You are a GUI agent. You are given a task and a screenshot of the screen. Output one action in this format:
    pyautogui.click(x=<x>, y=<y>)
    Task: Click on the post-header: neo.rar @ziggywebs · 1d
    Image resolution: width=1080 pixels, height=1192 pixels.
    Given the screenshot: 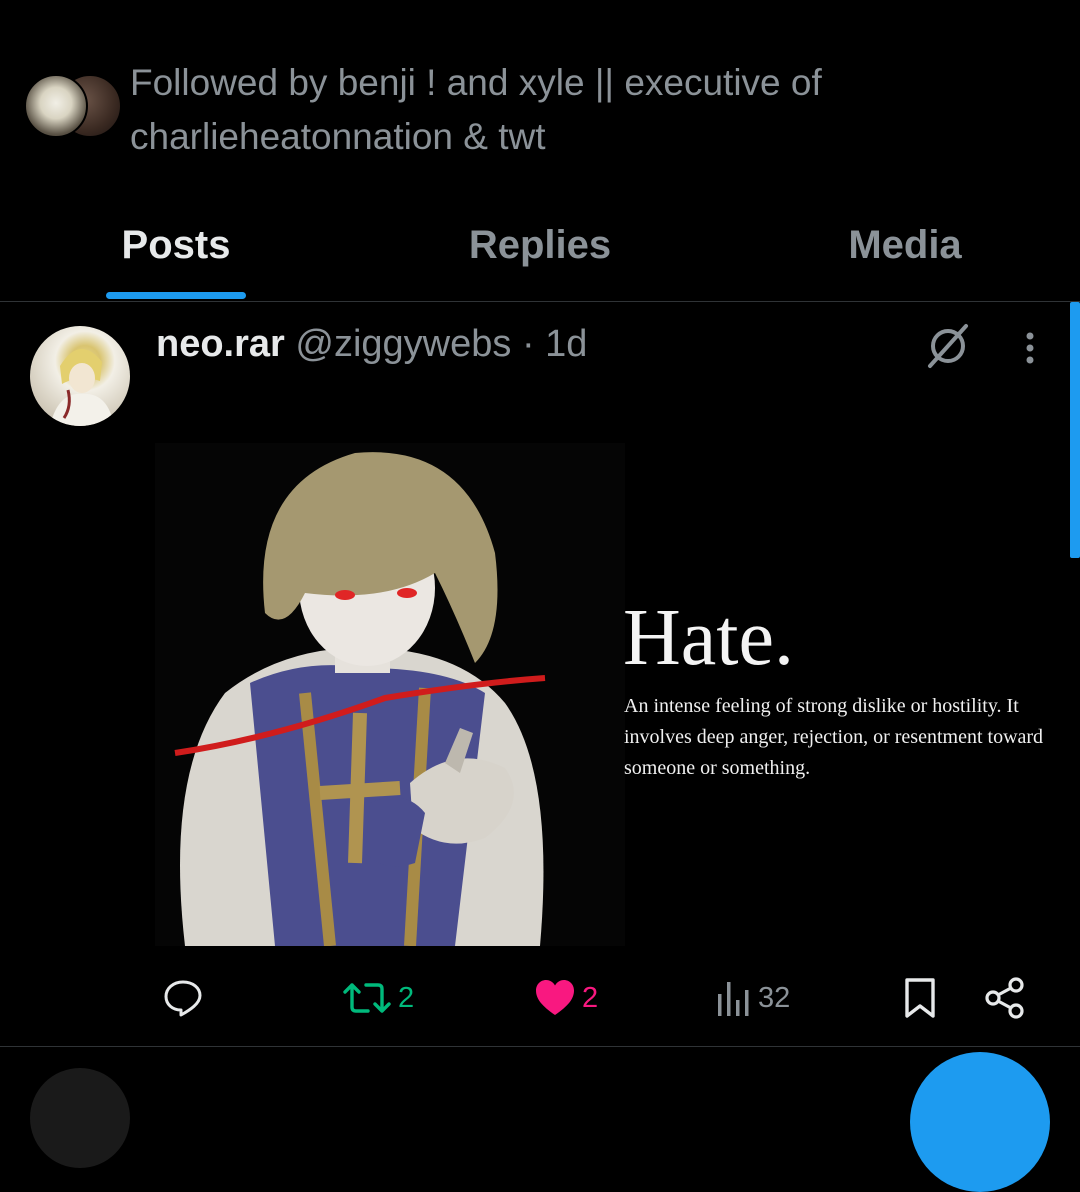 What is the action you would take?
    pyautogui.click(x=371, y=344)
    